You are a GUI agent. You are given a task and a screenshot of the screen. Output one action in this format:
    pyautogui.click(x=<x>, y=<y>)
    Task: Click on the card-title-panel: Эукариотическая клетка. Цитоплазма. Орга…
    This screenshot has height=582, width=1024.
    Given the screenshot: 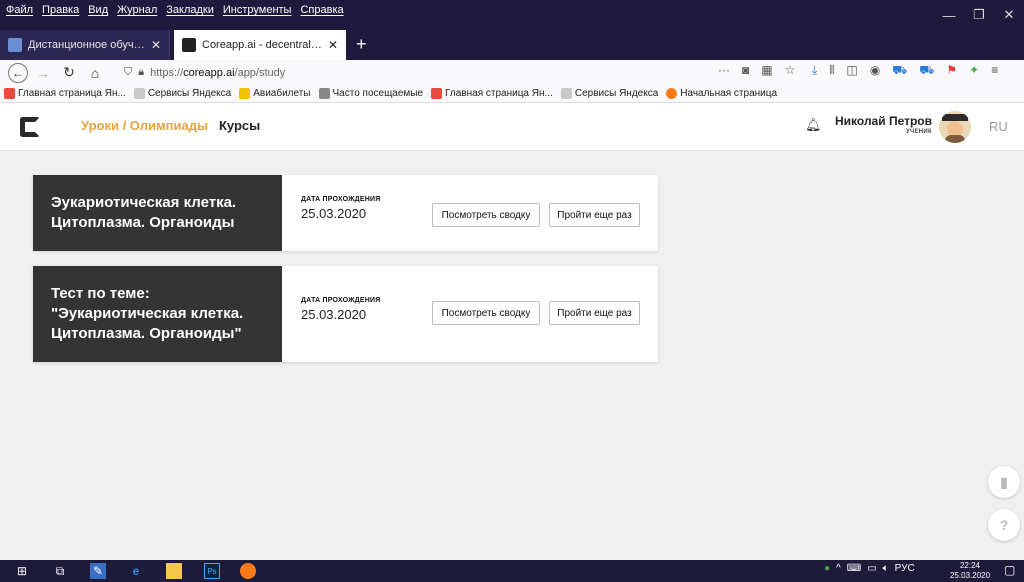 What is the action you would take?
    pyautogui.click(x=157, y=213)
    